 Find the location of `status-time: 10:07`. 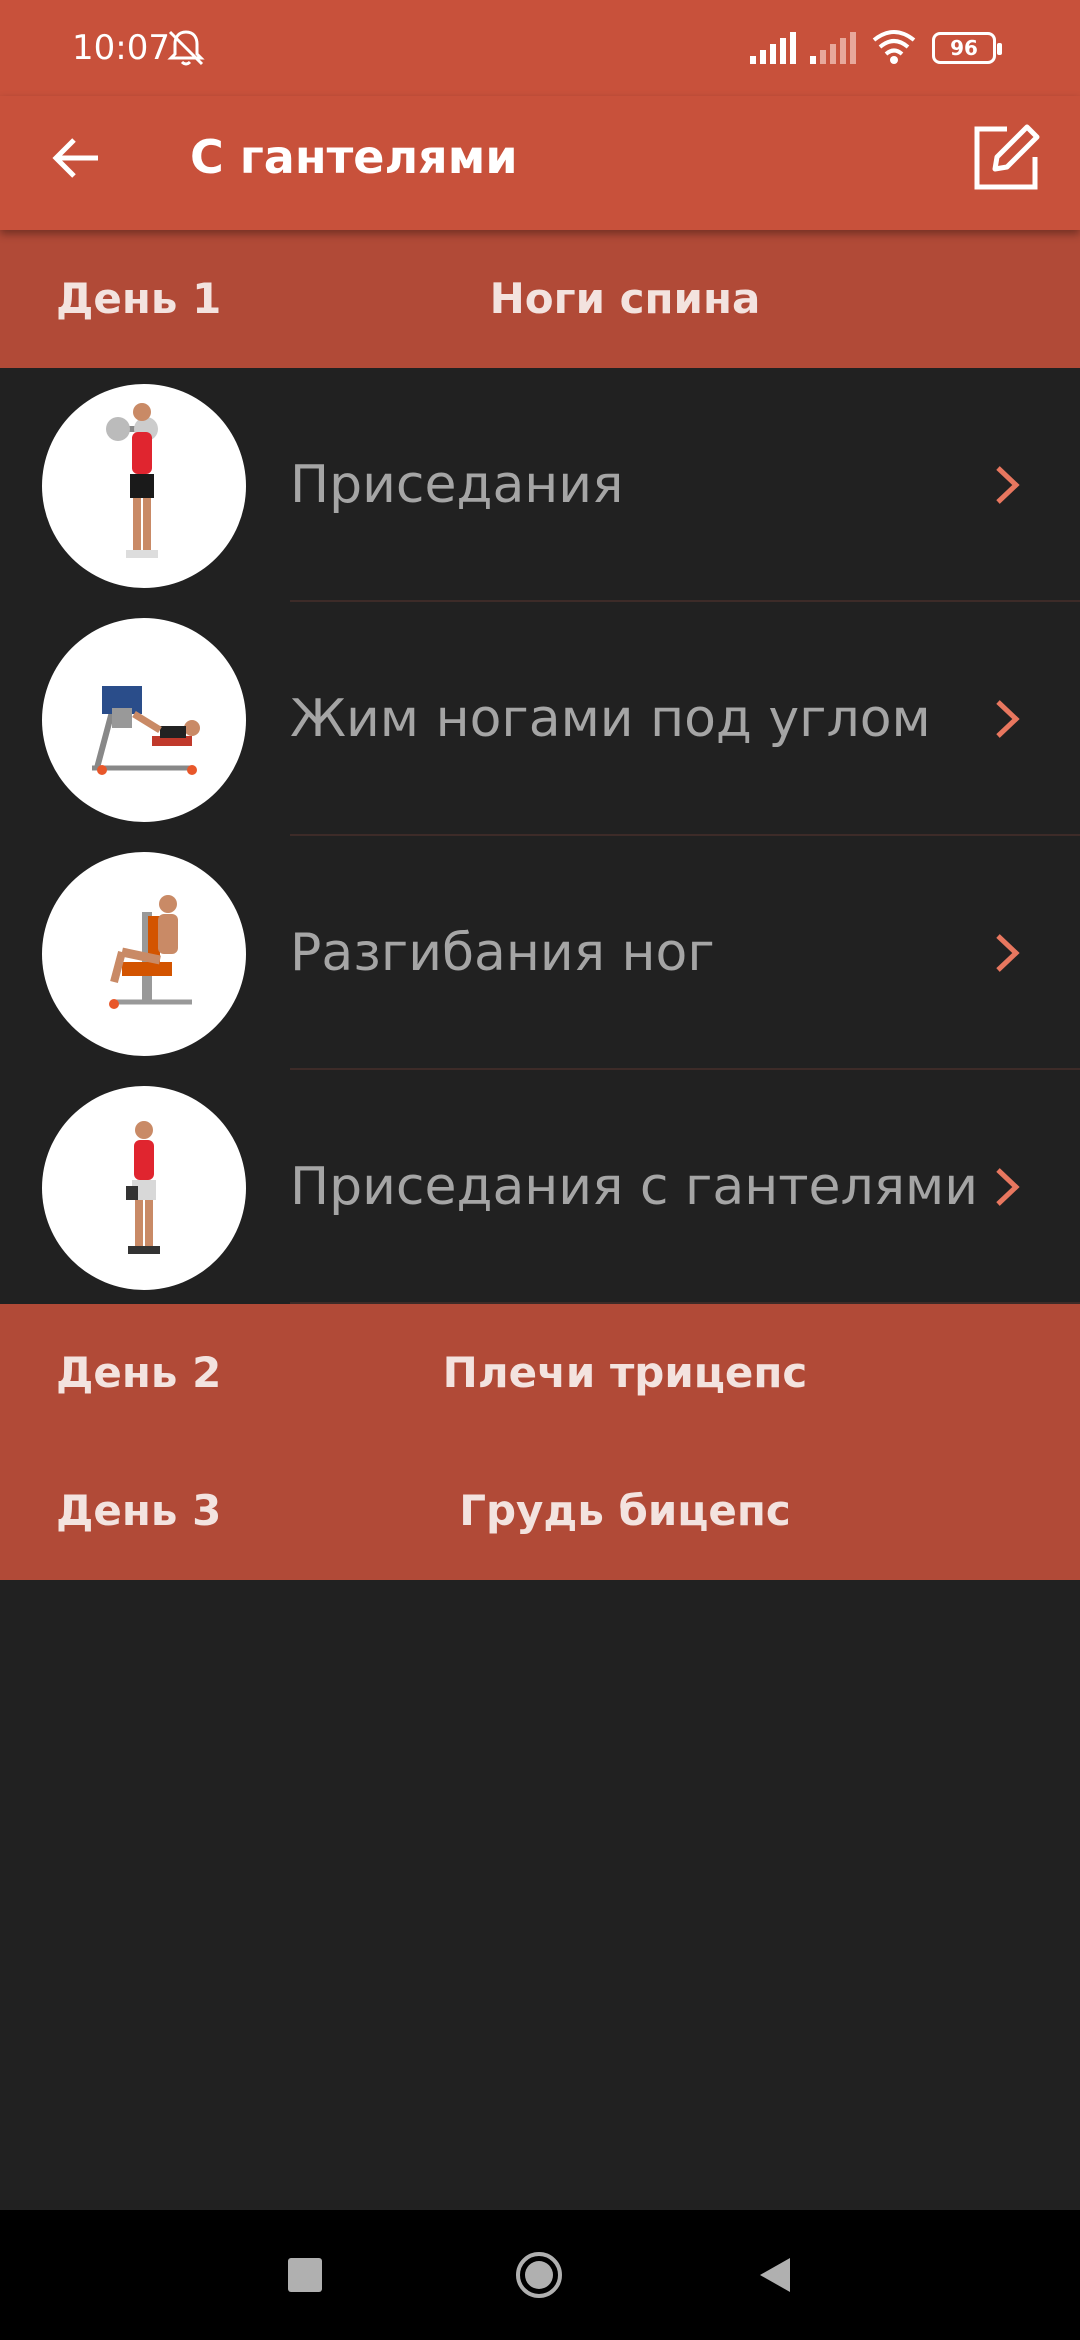

status-time: 10:07 is located at coordinates (121, 48).